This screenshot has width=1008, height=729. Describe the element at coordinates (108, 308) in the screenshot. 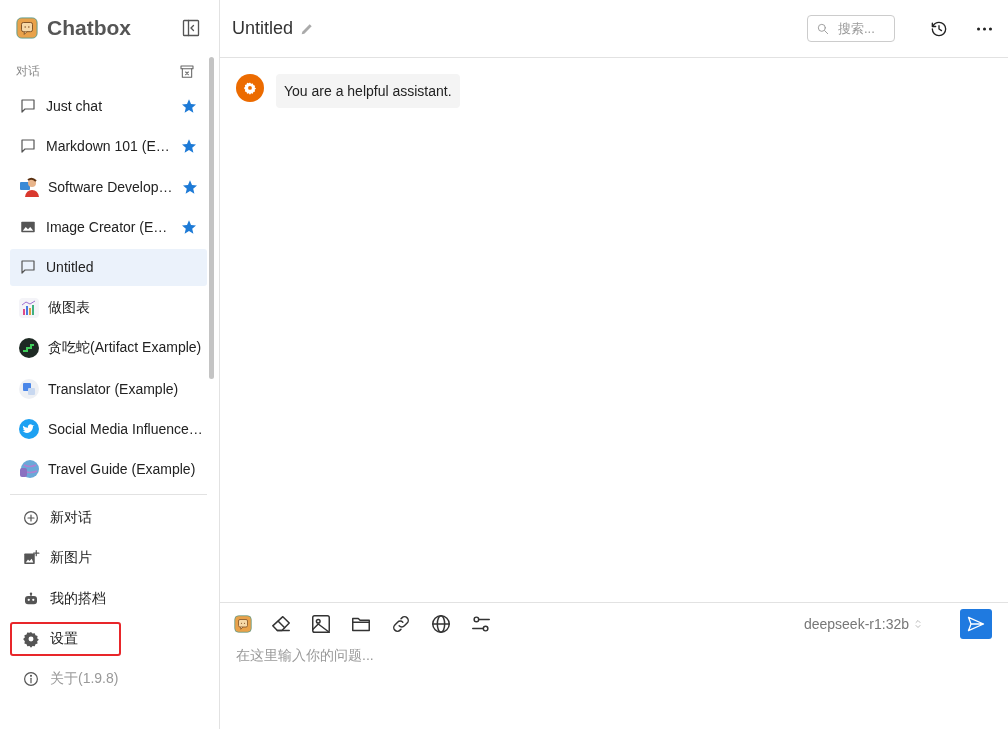

I see `conversation-item: 做图表` at that location.